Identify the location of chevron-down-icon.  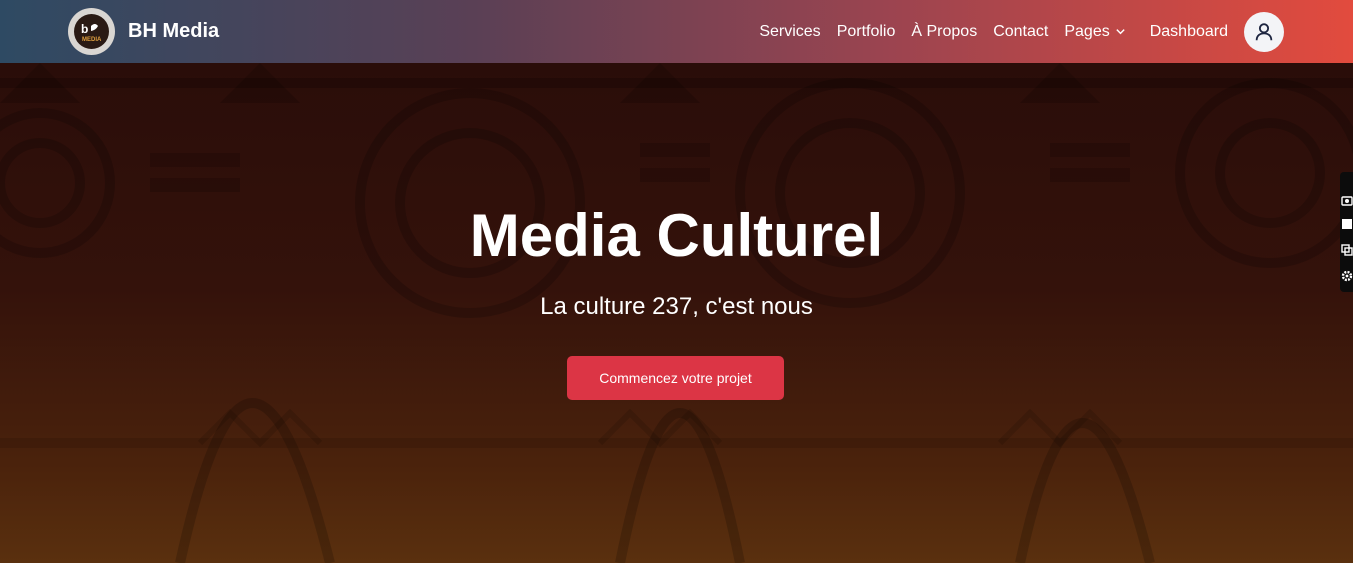
(1120, 32).